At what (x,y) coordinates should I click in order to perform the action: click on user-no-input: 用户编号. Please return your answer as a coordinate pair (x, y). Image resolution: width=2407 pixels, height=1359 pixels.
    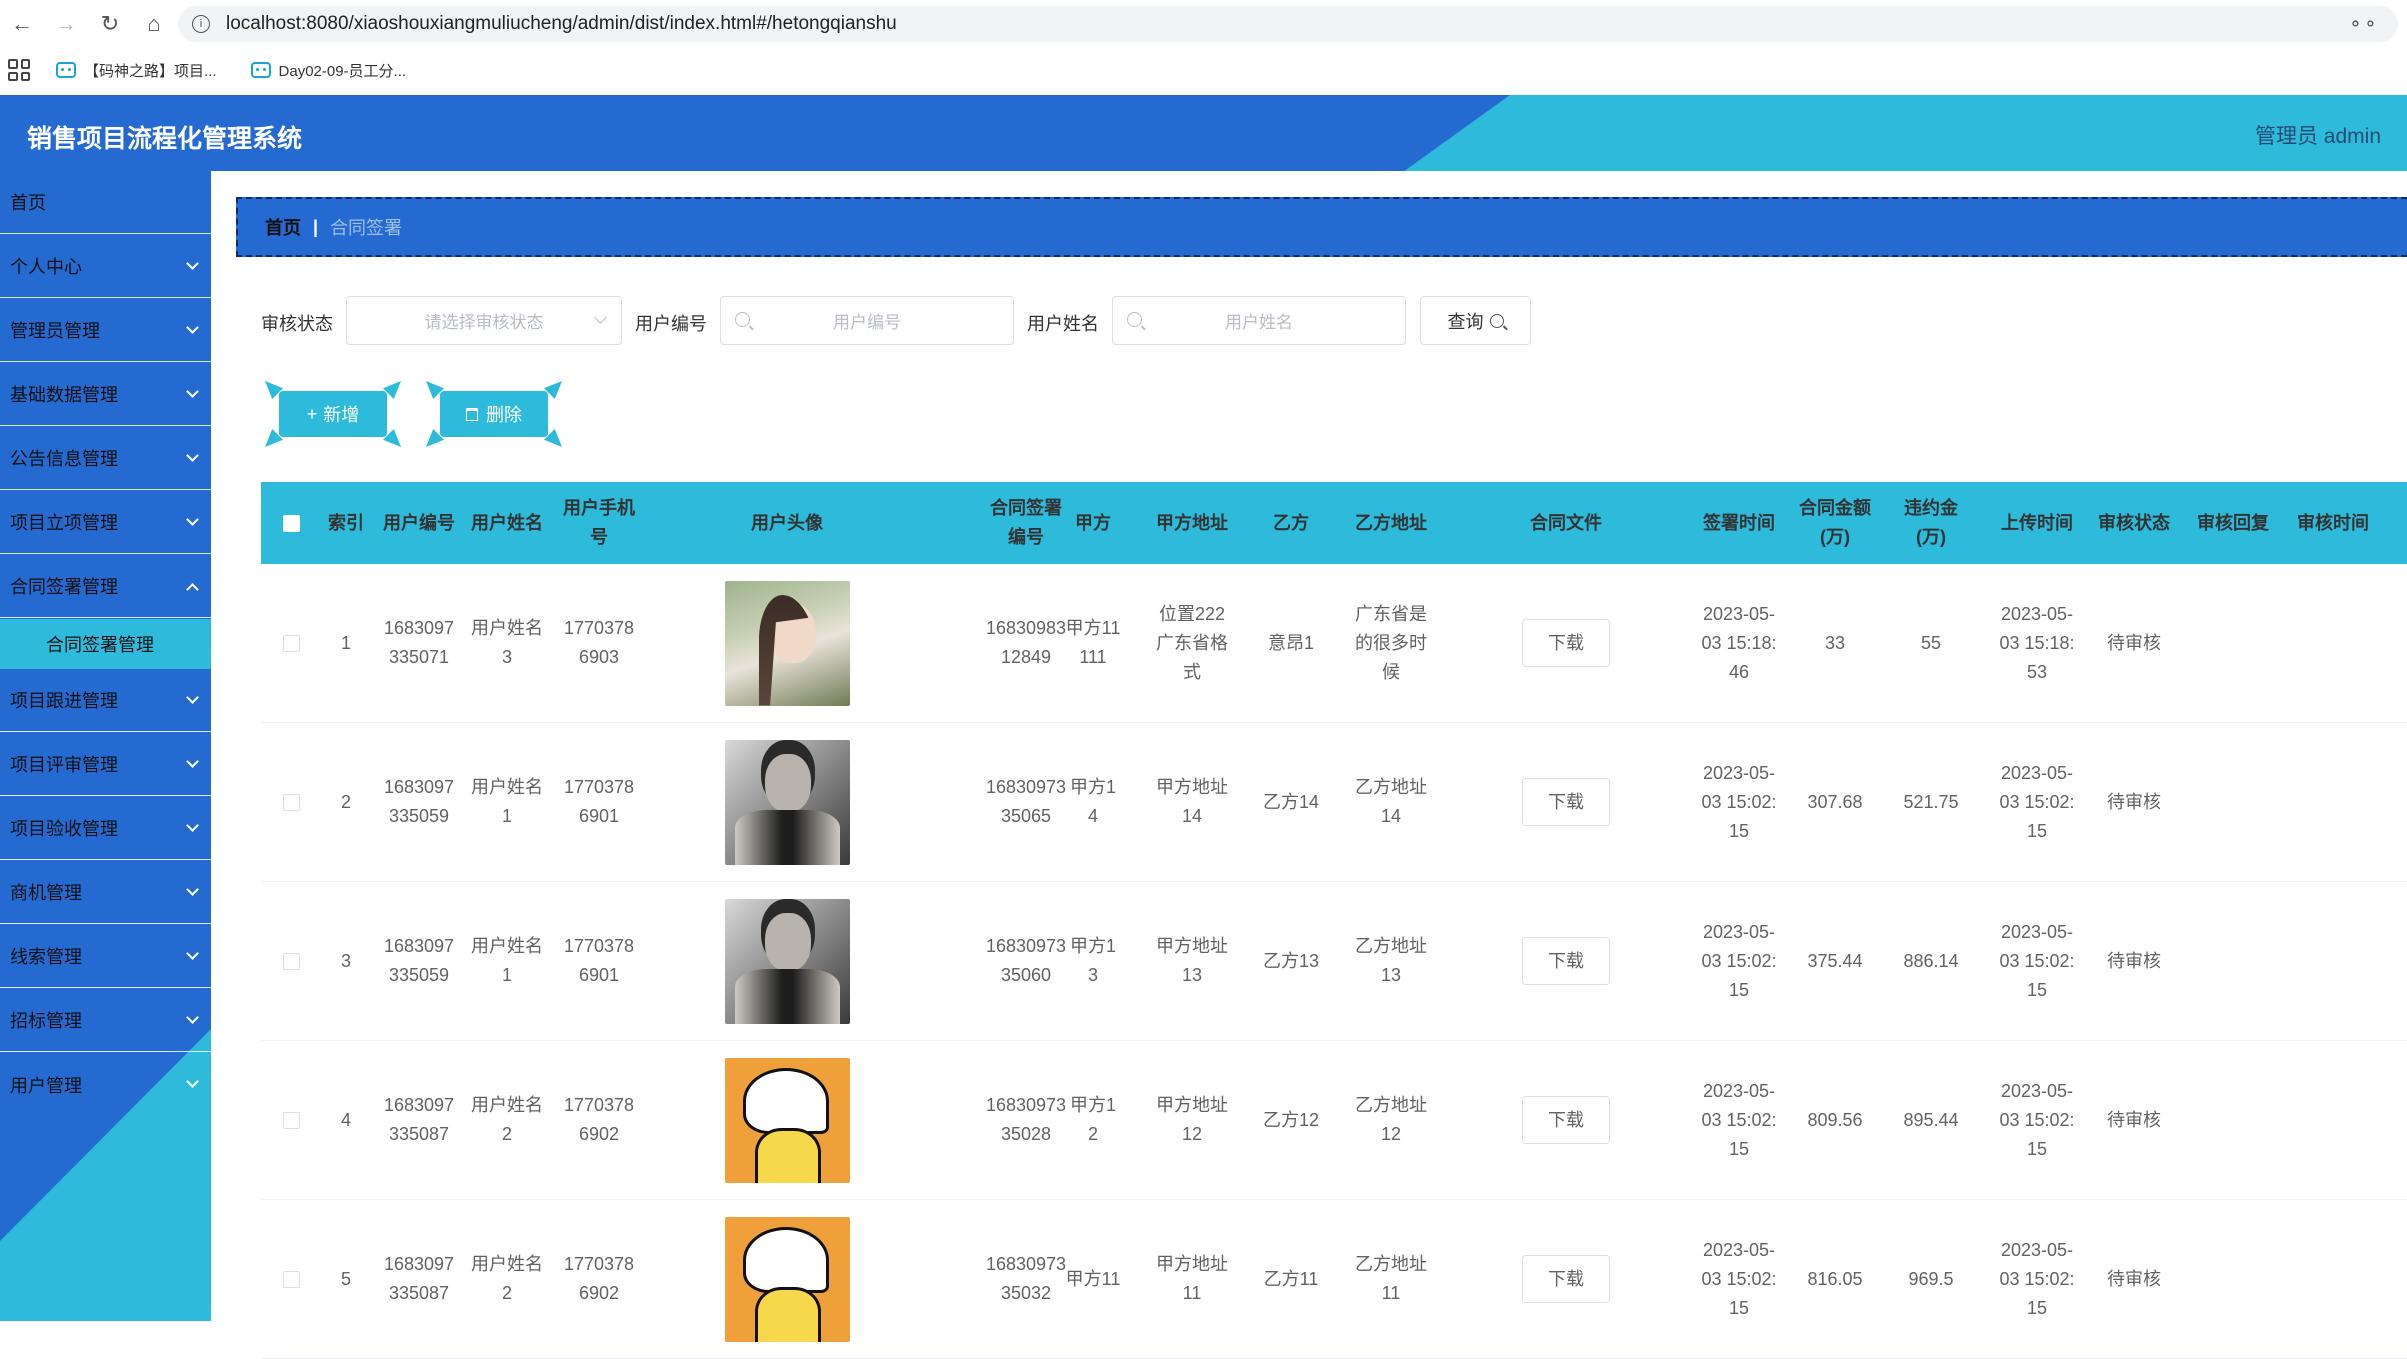
    Looking at the image, I should click on (867, 320).